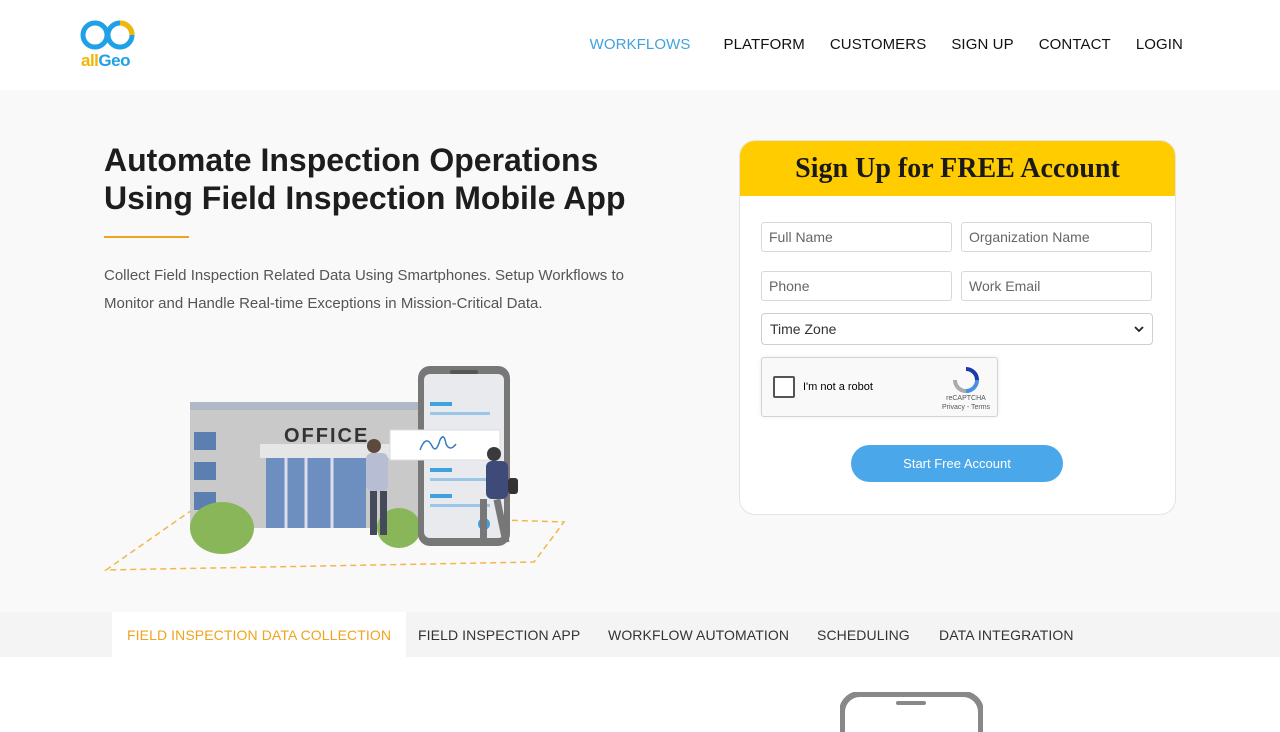  Describe the element at coordinates (1056, 286) in the screenshot. I see `work-email-input` at that location.